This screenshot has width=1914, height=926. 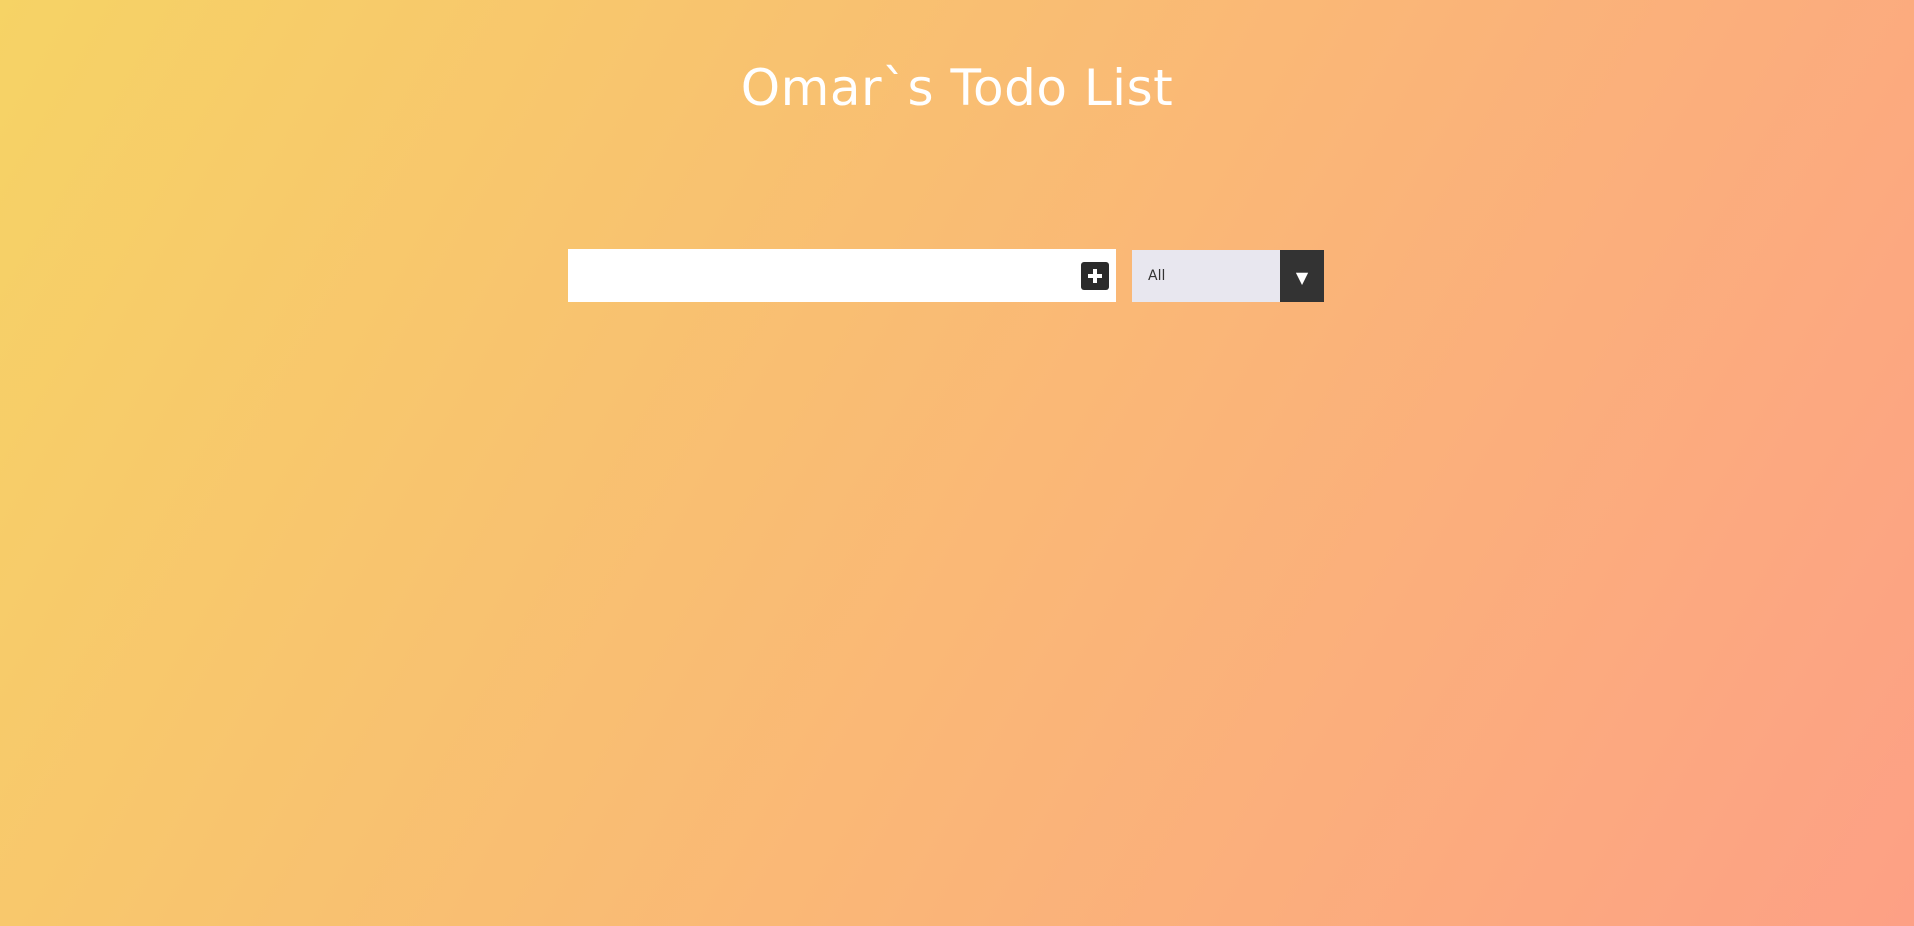 What do you see at coordinates (1302, 276) in the screenshot?
I see `chevron-down-icon: ▼` at bounding box center [1302, 276].